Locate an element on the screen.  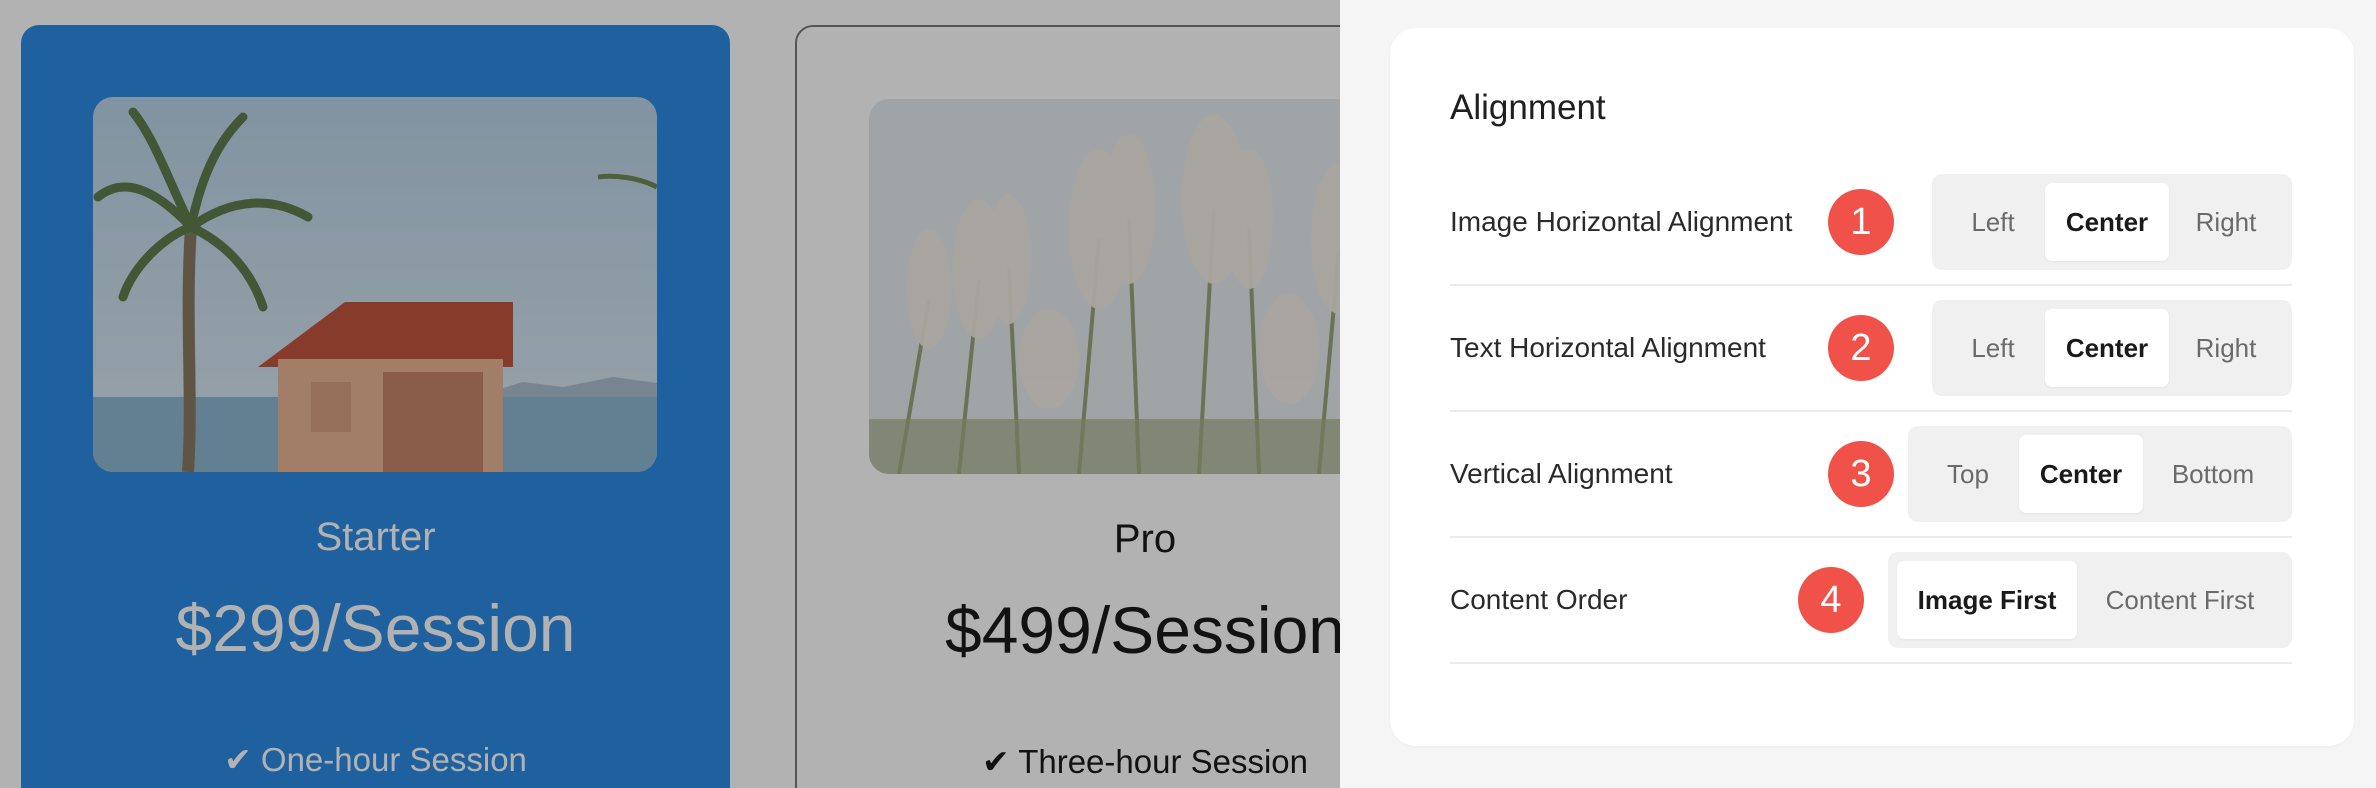
vertical-alignment-control: Top Center Bottom is located at coordinates (2100, 474).